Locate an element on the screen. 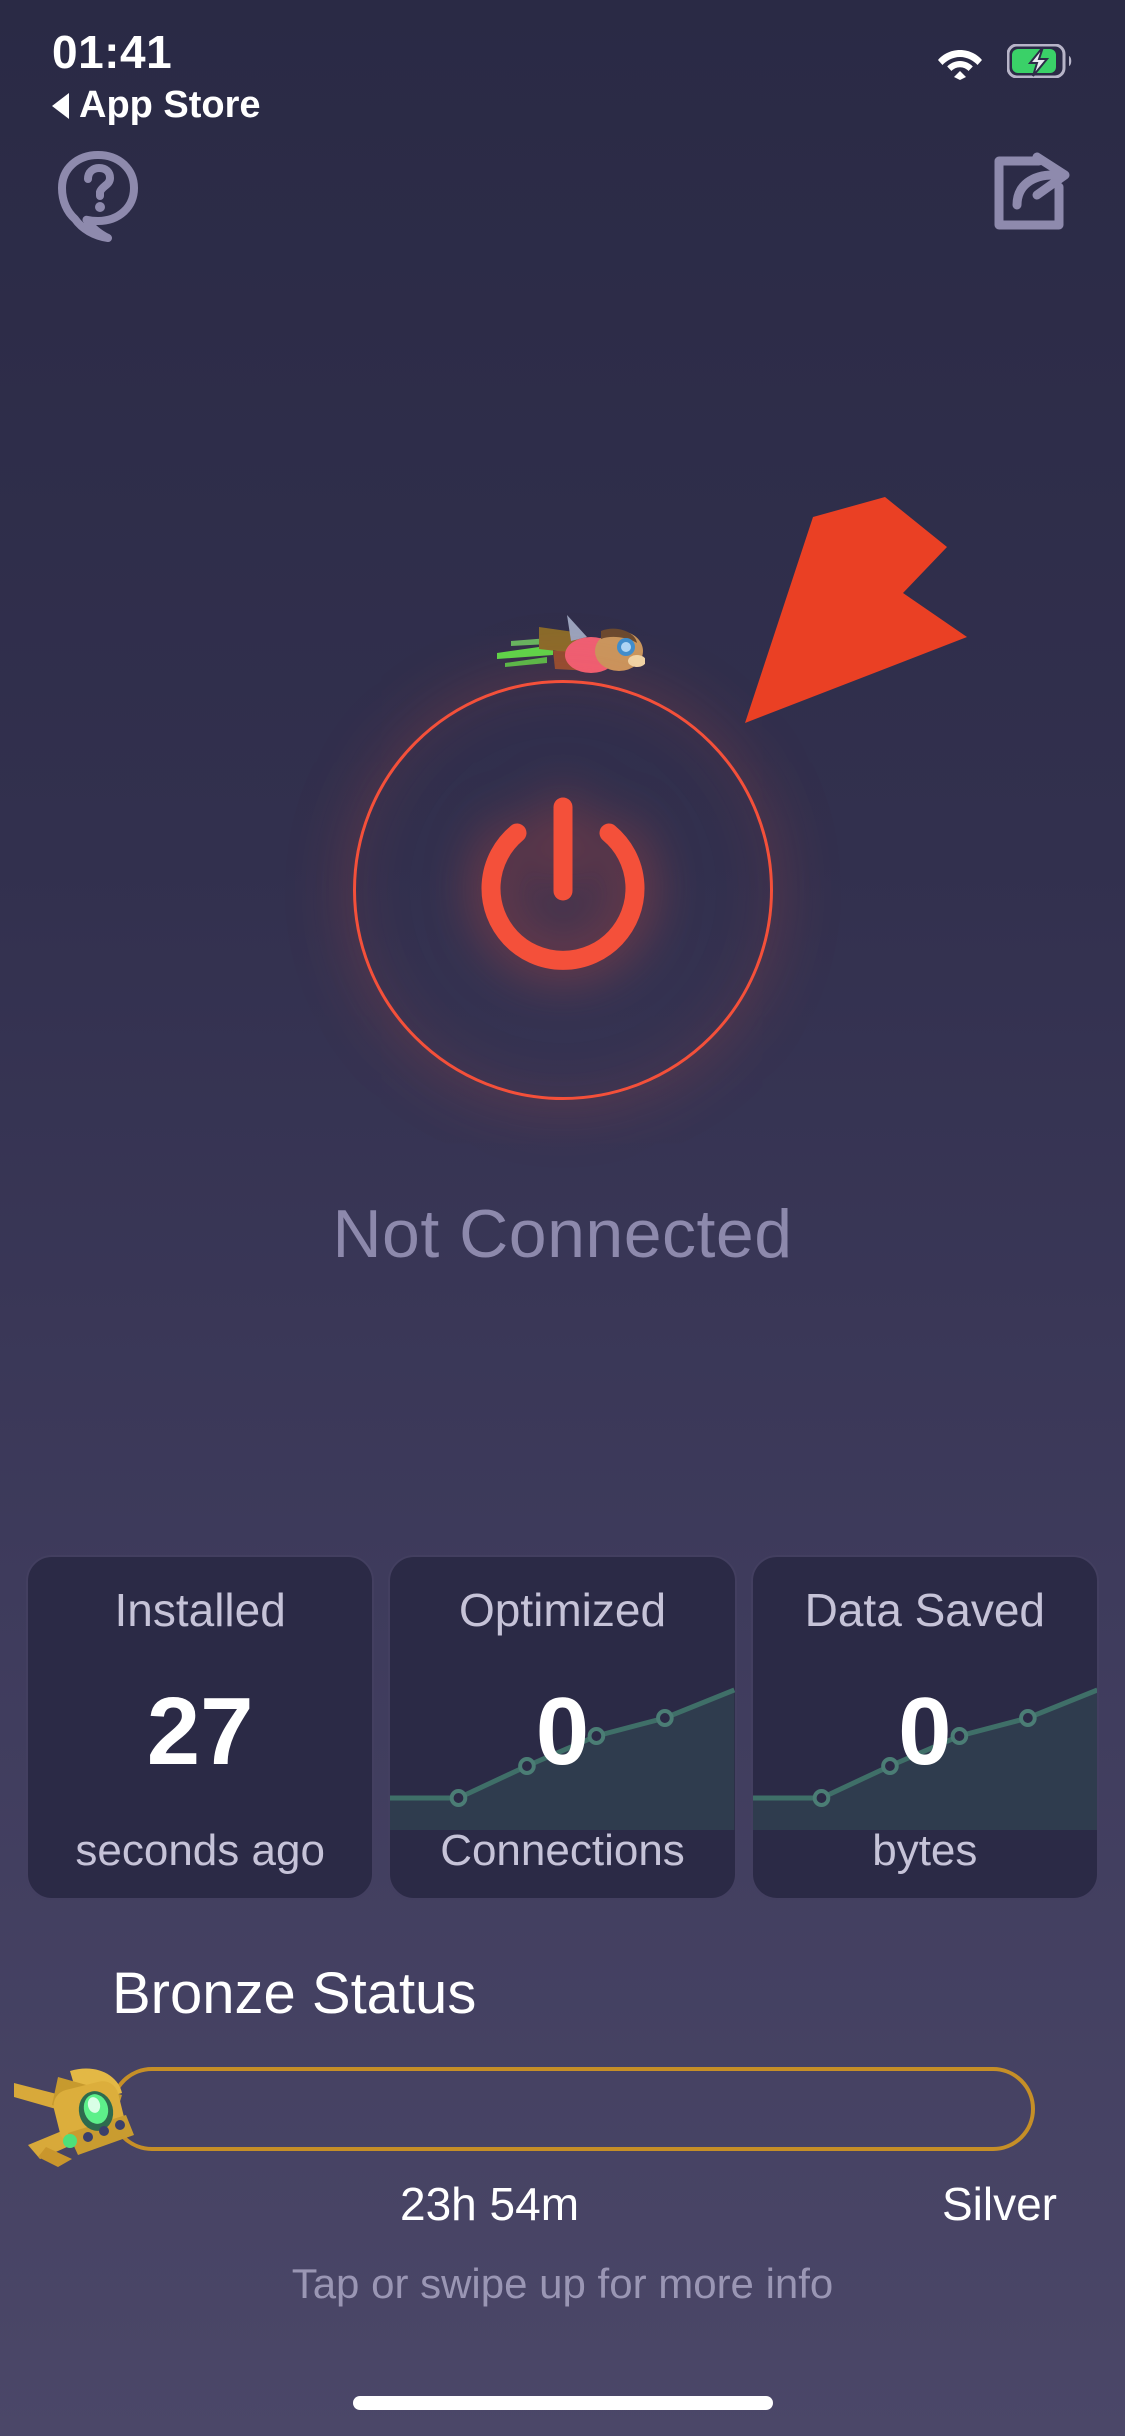  status-section: Bronze Status 23h 54m Silver is located at coordinates (562, 2095).